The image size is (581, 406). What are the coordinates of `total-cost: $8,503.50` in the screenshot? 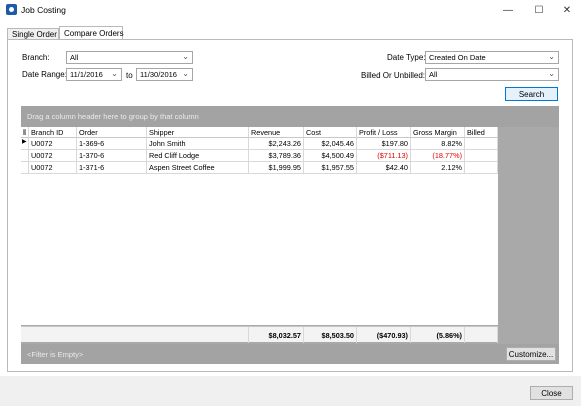 It's located at (330, 335).